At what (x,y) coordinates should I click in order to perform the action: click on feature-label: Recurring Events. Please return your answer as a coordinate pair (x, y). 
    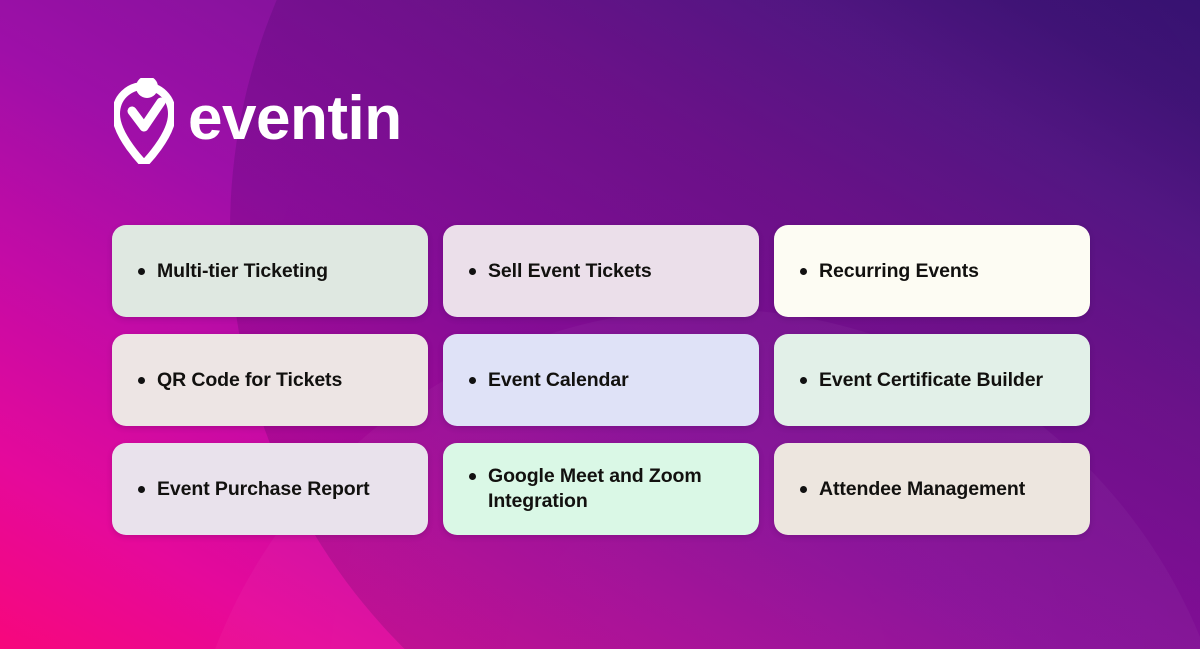
    Looking at the image, I should click on (899, 270).